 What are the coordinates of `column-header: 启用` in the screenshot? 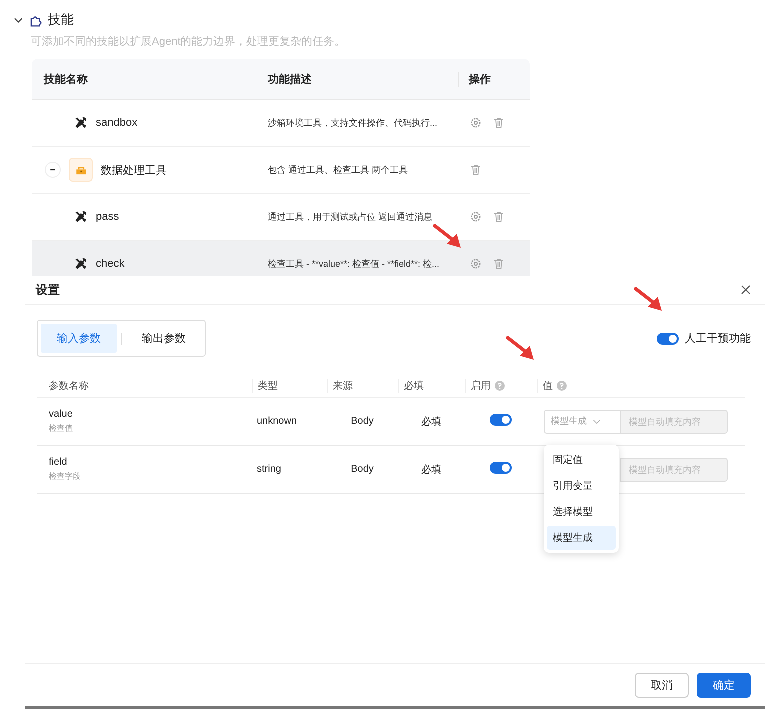 It's located at (501, 386).